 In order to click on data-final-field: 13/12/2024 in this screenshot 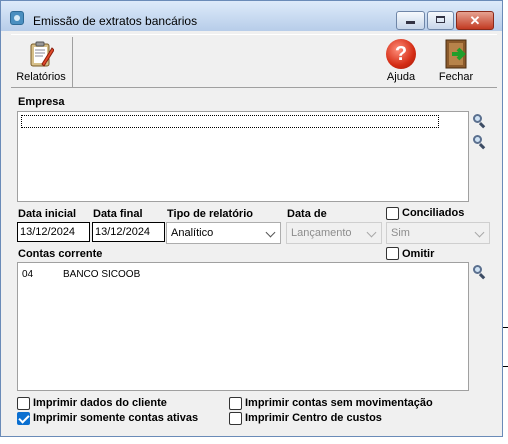, I will do `click(128, 232)`.